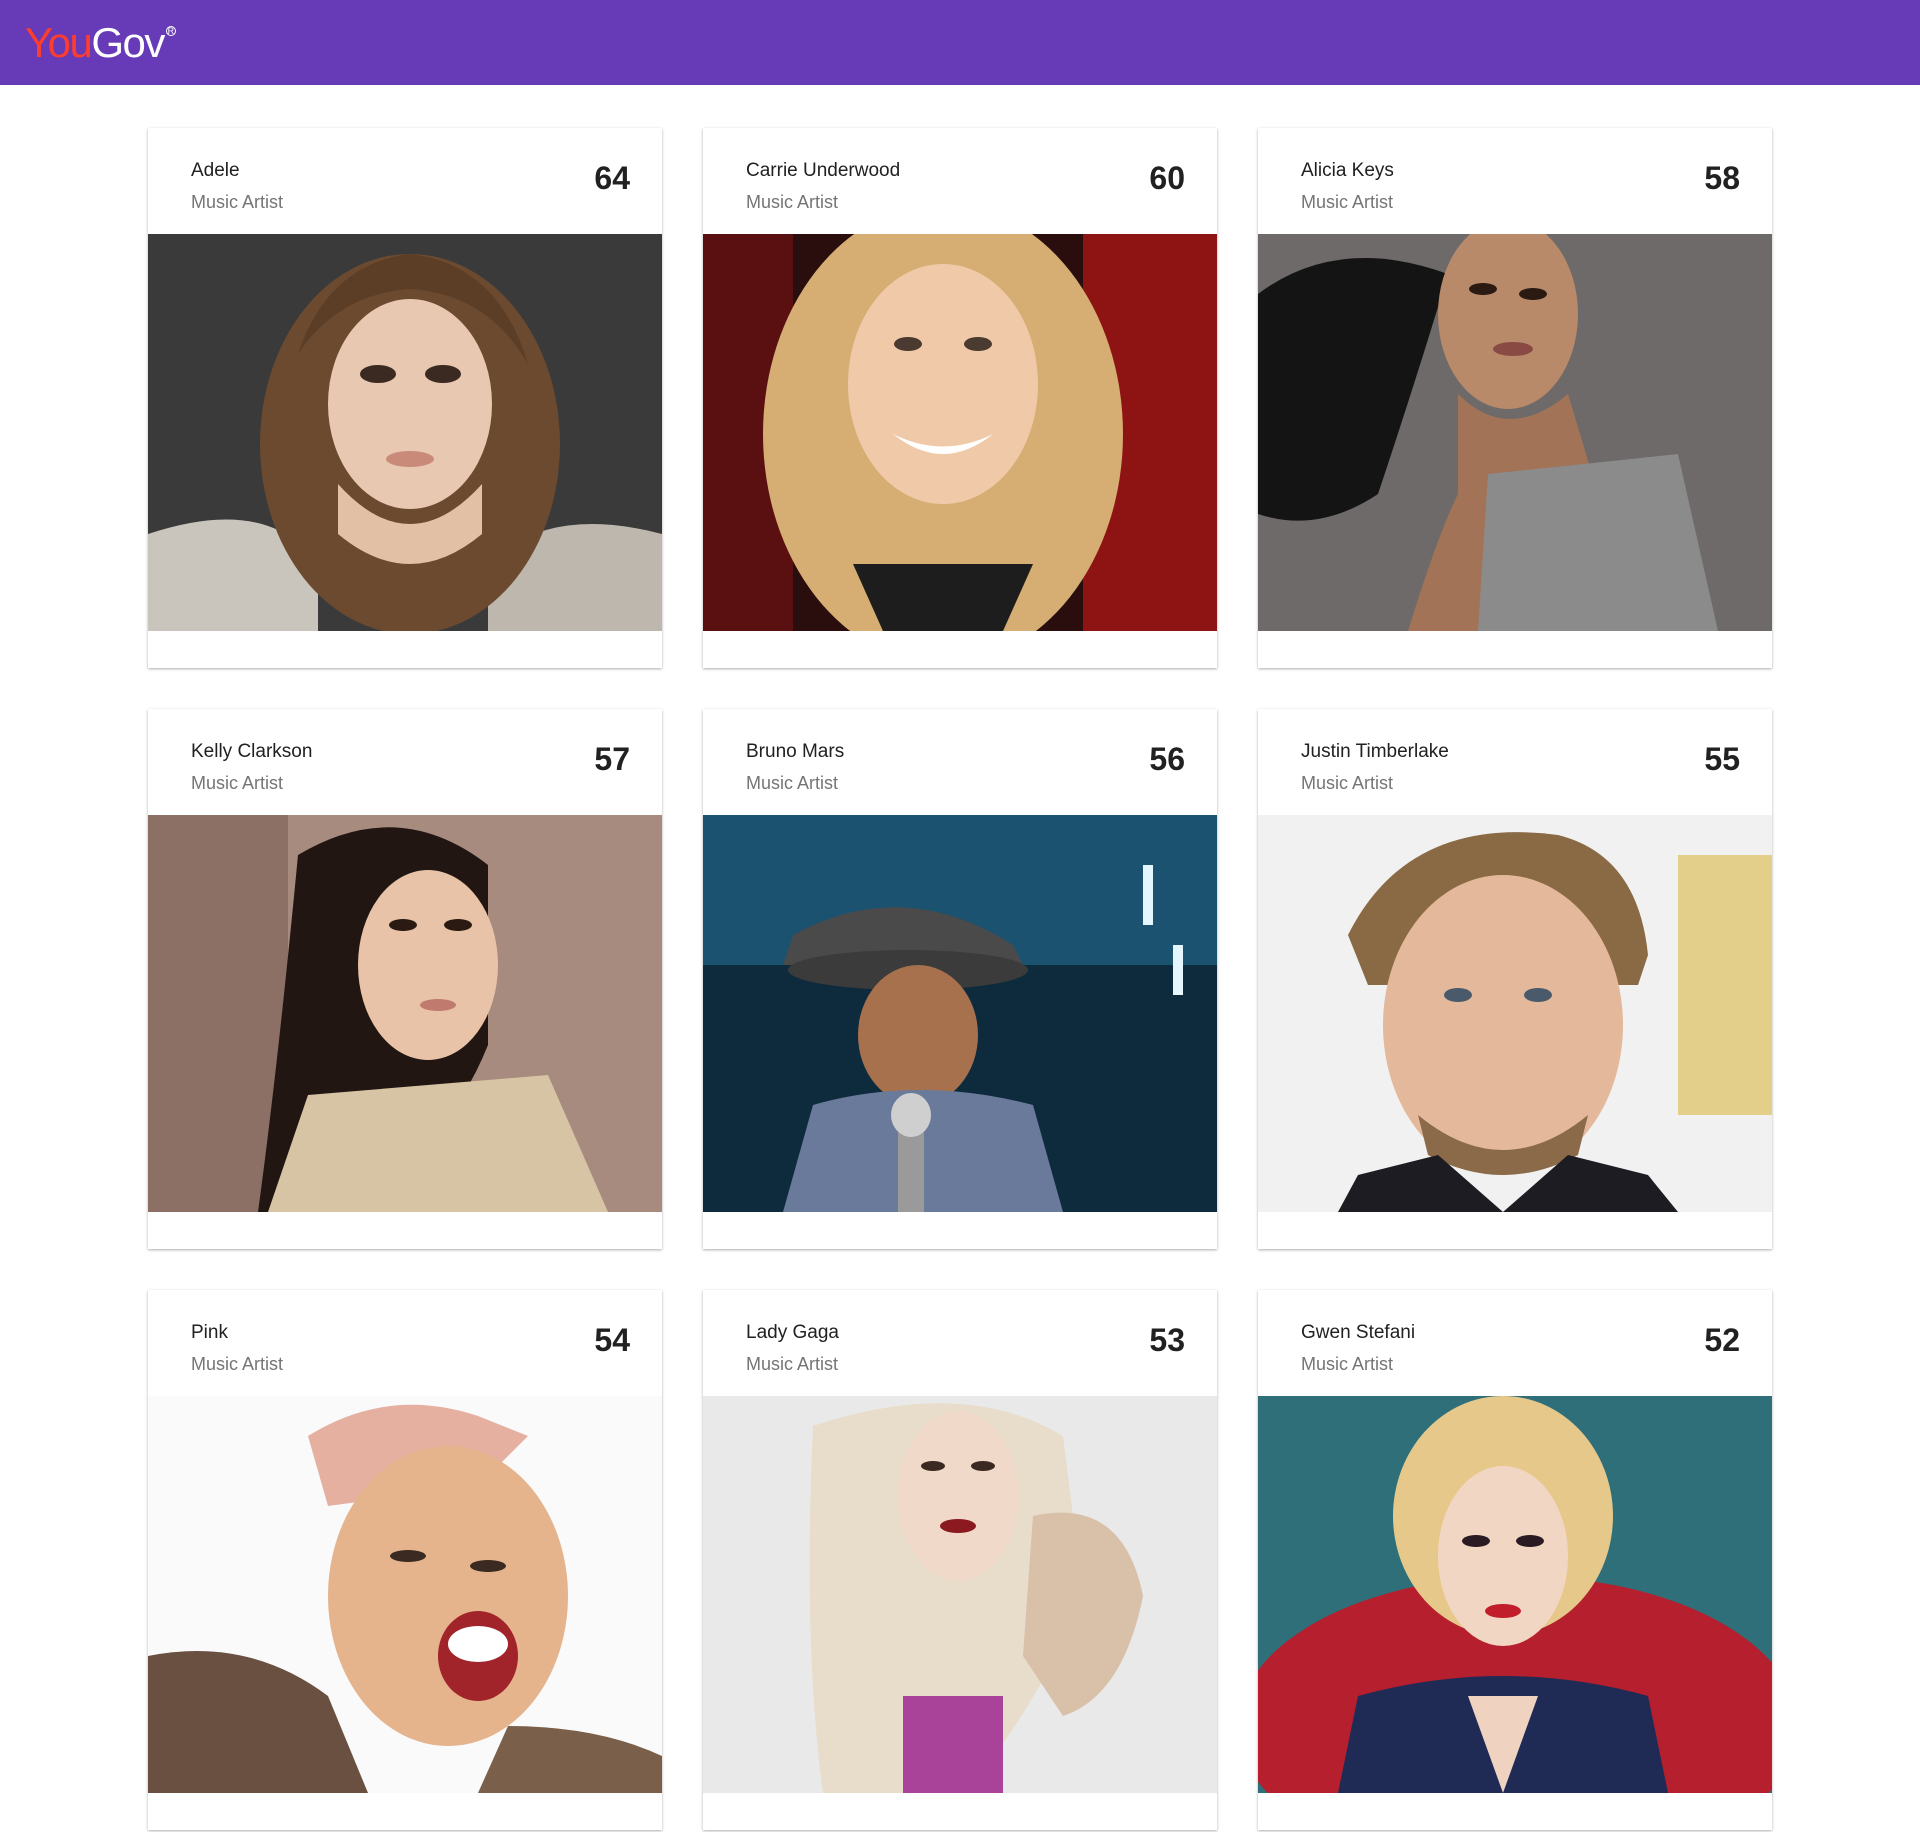  I want to click on popularity-score: 56, so click(1167, 759).